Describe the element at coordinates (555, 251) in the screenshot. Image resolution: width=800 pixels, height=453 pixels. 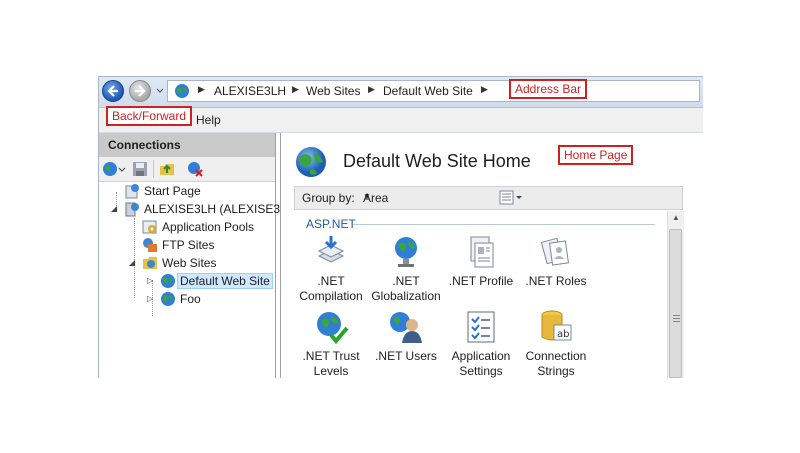
I see `net-roles-icon` at that location.